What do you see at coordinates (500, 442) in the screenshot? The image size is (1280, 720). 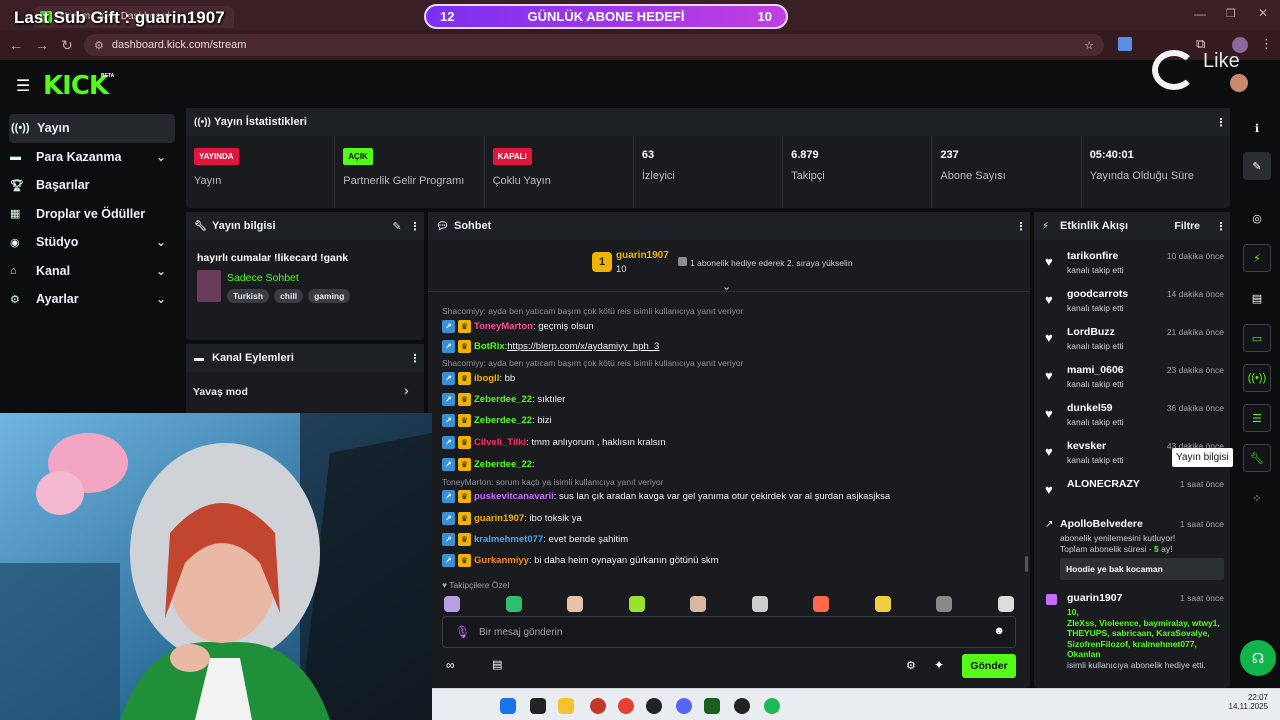 I see `chat-username: Cilveli_Tilki` at bounding box center [500, 442].